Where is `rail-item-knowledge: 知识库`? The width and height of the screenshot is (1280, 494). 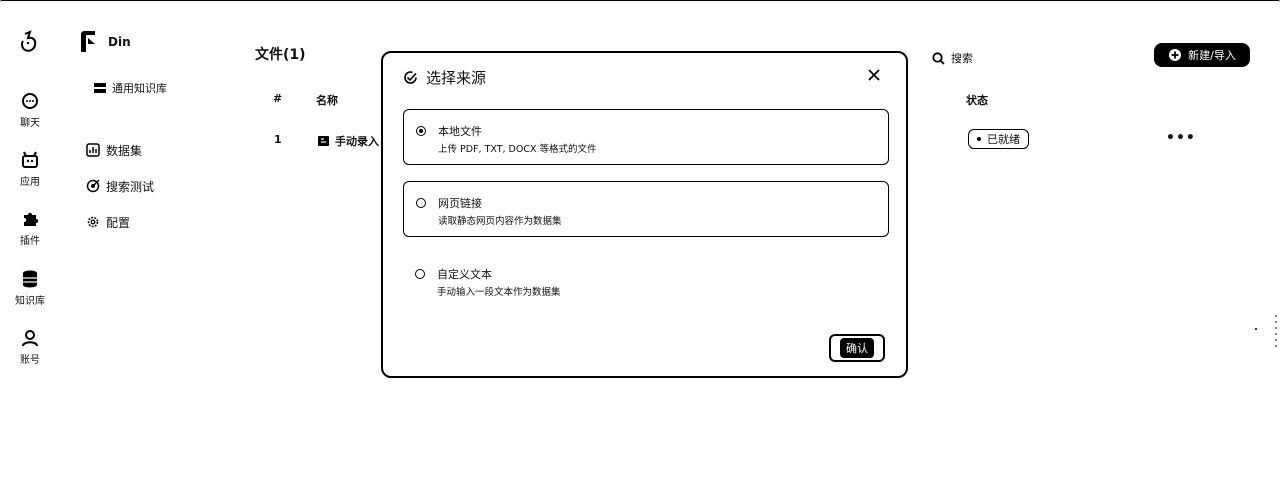
rail-item-knowledge: 知识库 is located at coordinates (30, 288).